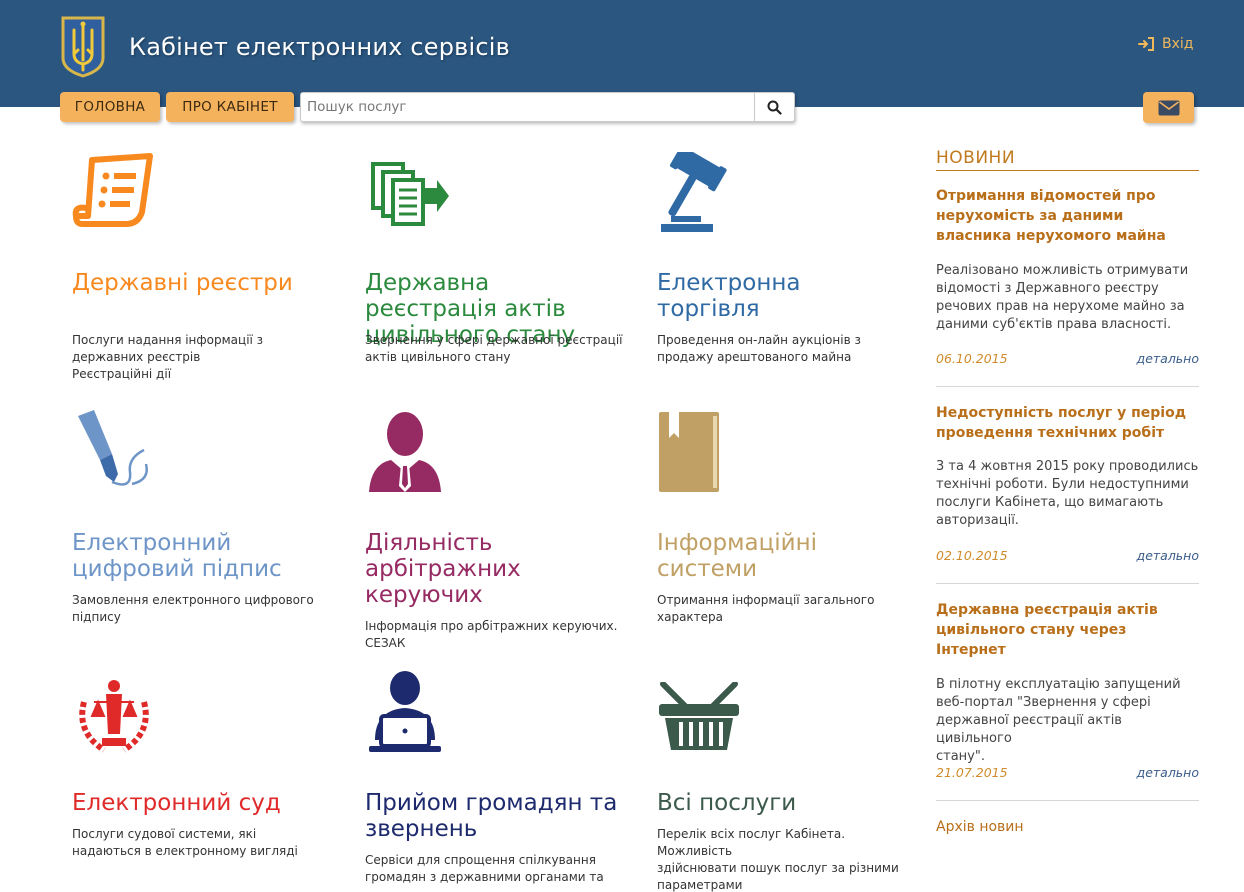 This screenshot has width=1244, height=892. I want to click on pen-signature-icon, so click(112, 454).